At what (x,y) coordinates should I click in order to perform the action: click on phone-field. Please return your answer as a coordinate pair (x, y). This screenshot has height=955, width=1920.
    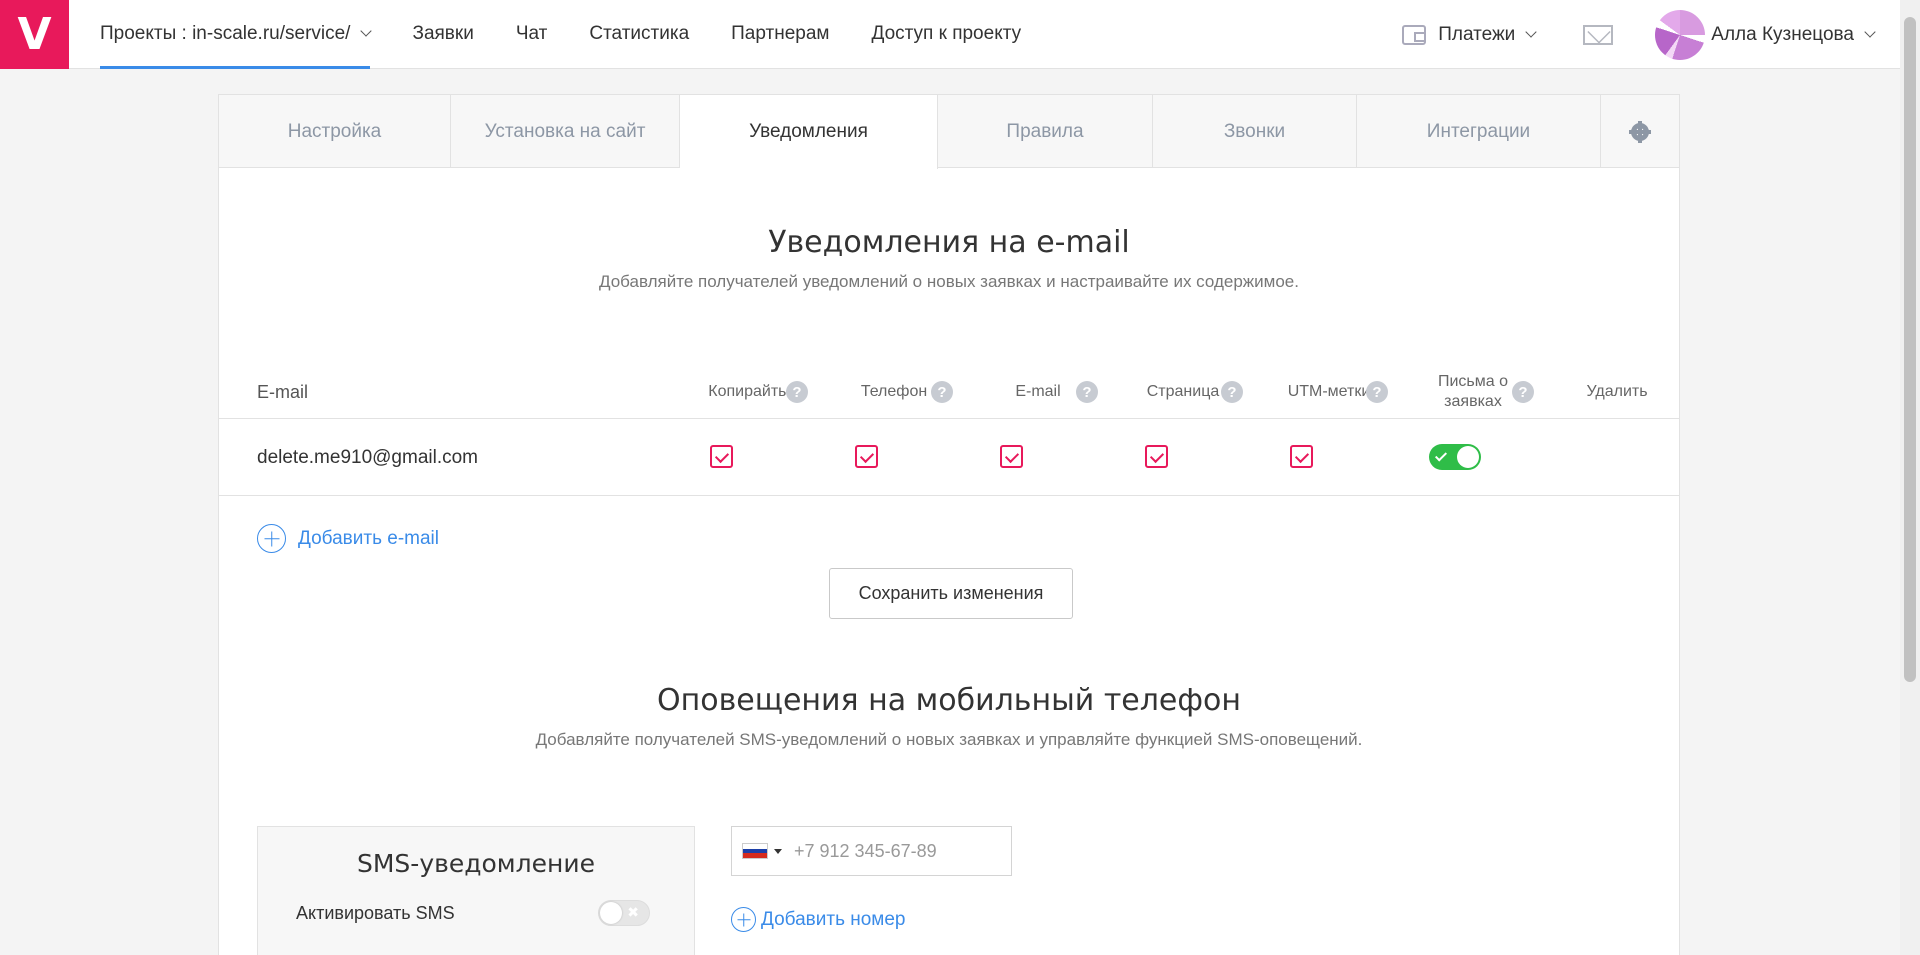
    Looking at the image, I should click on (871, 851).